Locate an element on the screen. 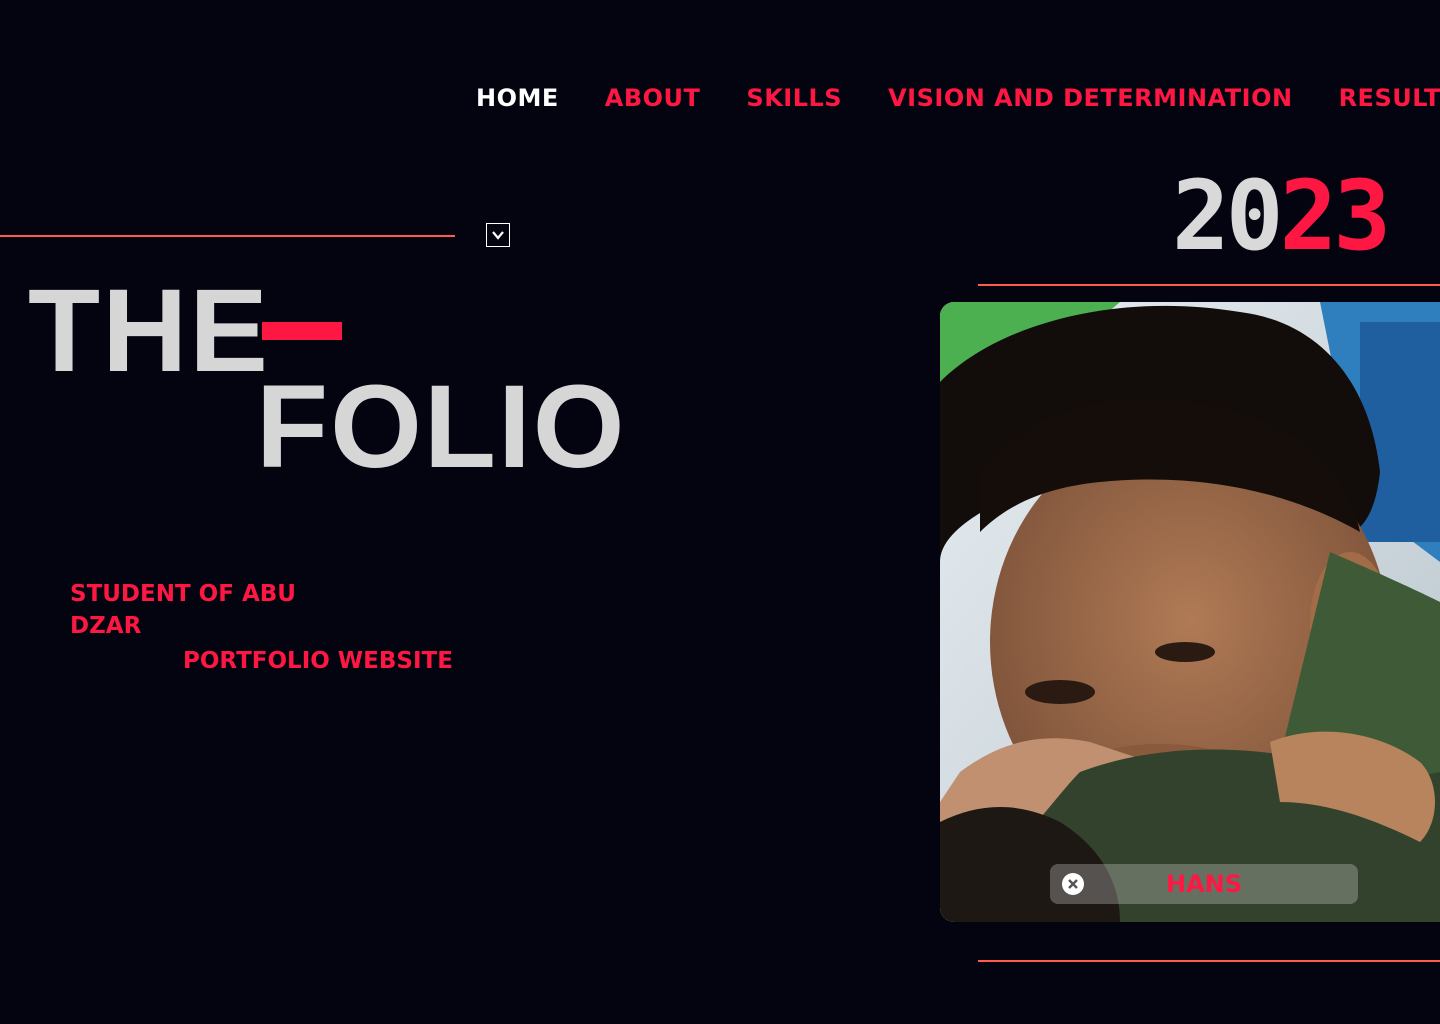 Image resolution: width=1440 pixels, height=1024 pixels. nav-skills: SKILLS is located at coordinates (794, 98).